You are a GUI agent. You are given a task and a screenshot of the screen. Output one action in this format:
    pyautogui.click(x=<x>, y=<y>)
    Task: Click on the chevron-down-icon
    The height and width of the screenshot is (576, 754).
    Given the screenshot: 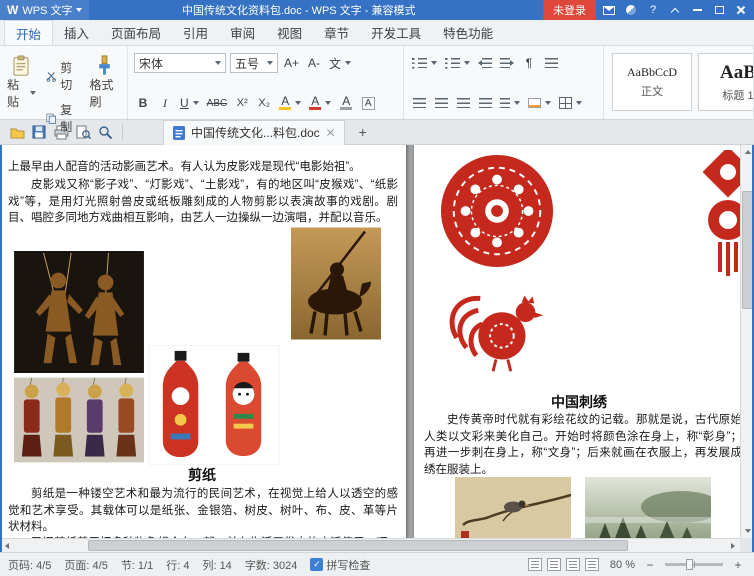 What is the action you would take?
    pyautogui.click(x=270, y=63)
    